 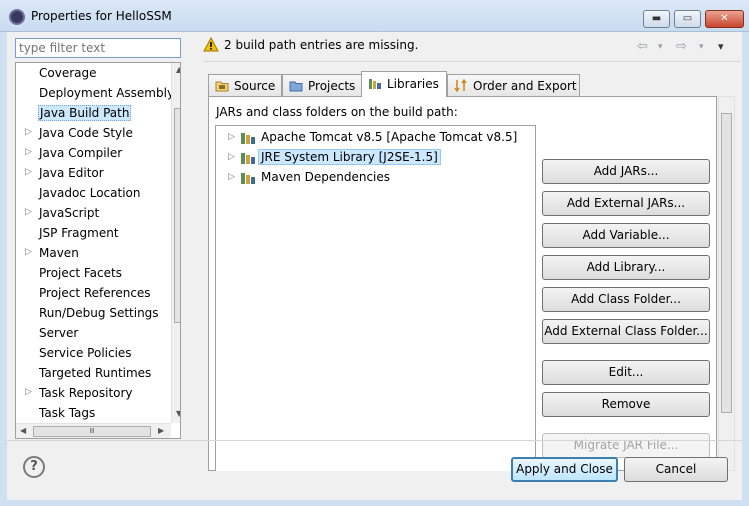 What do you see at coordinates (656, 19) in the screenshot?
I see `minimize-button: ▬` at bounding box center [656, 19].